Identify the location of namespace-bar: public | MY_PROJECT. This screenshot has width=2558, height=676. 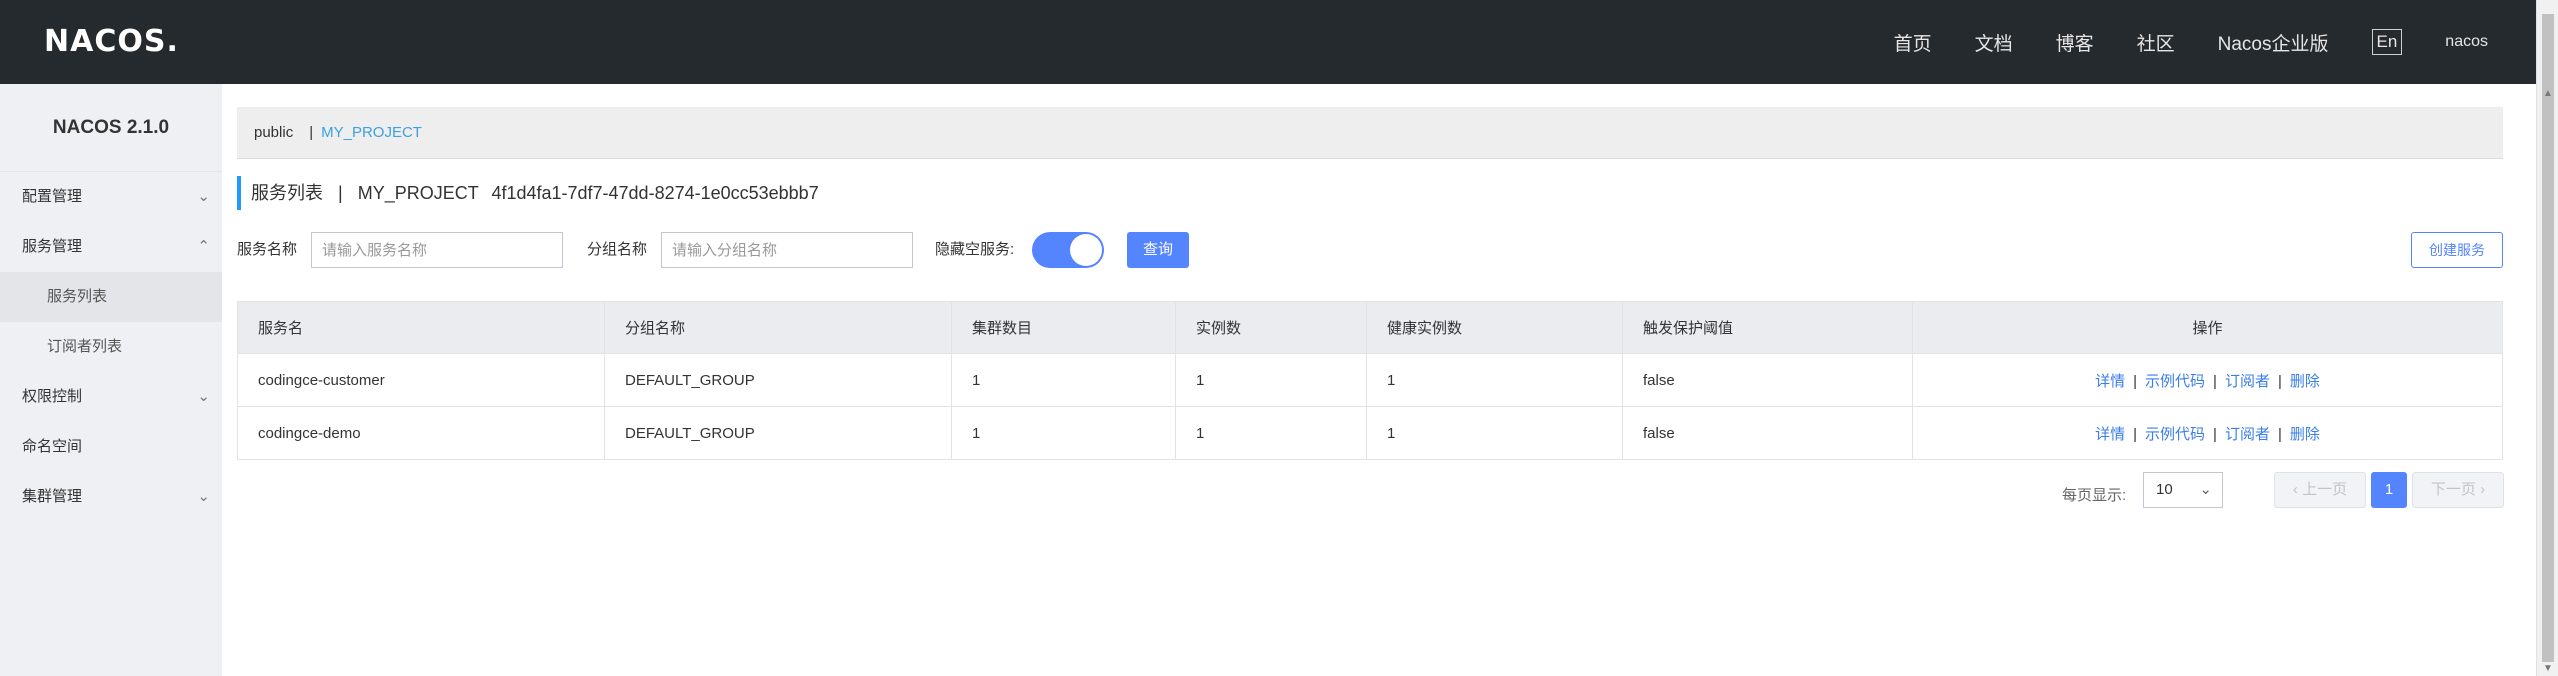
(1370, 133).